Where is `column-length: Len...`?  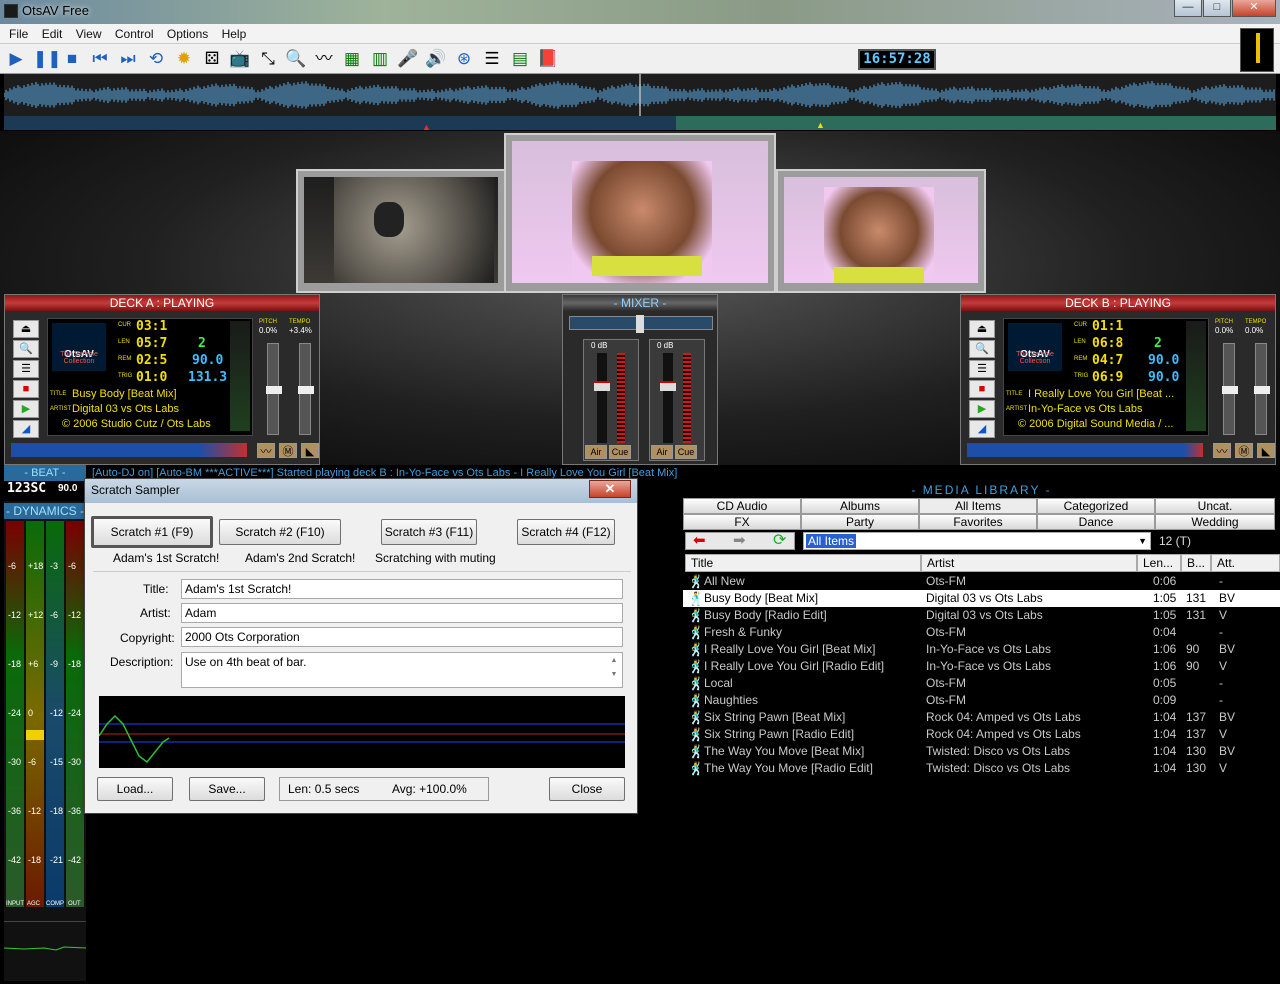
column-length: Len... is located at coordinates (1159, 563).